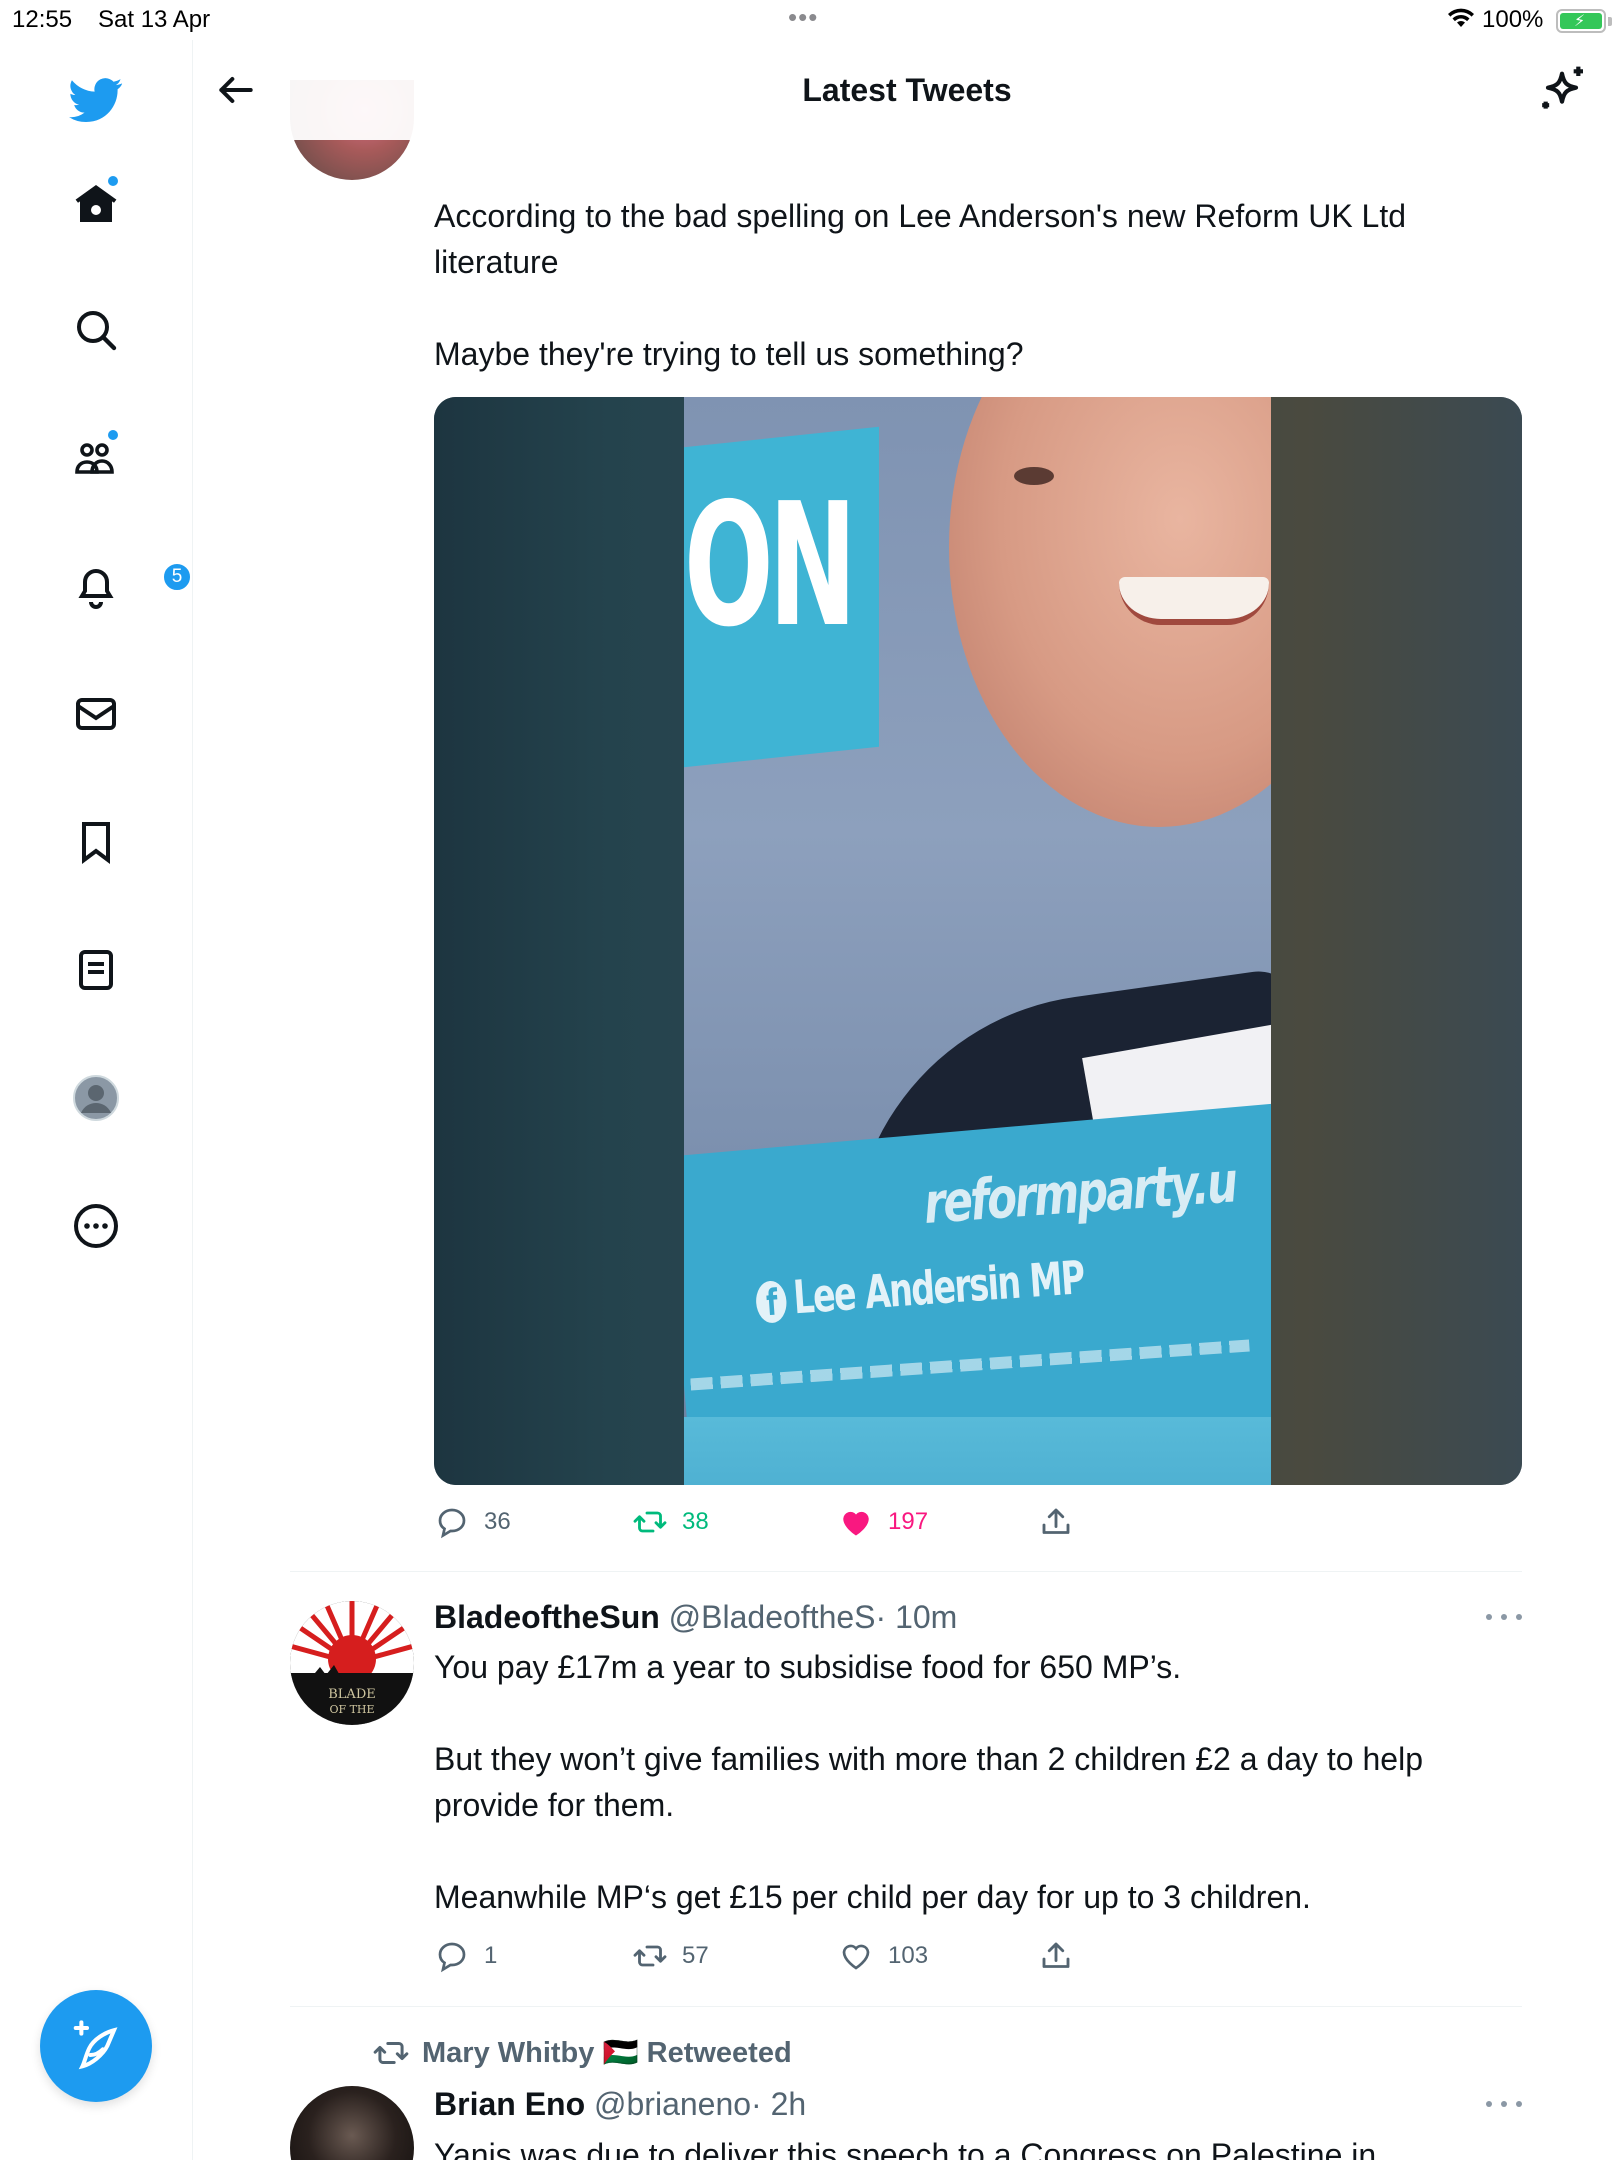  I want to click on sidebar-item-bookmarks, so click(96, 842).